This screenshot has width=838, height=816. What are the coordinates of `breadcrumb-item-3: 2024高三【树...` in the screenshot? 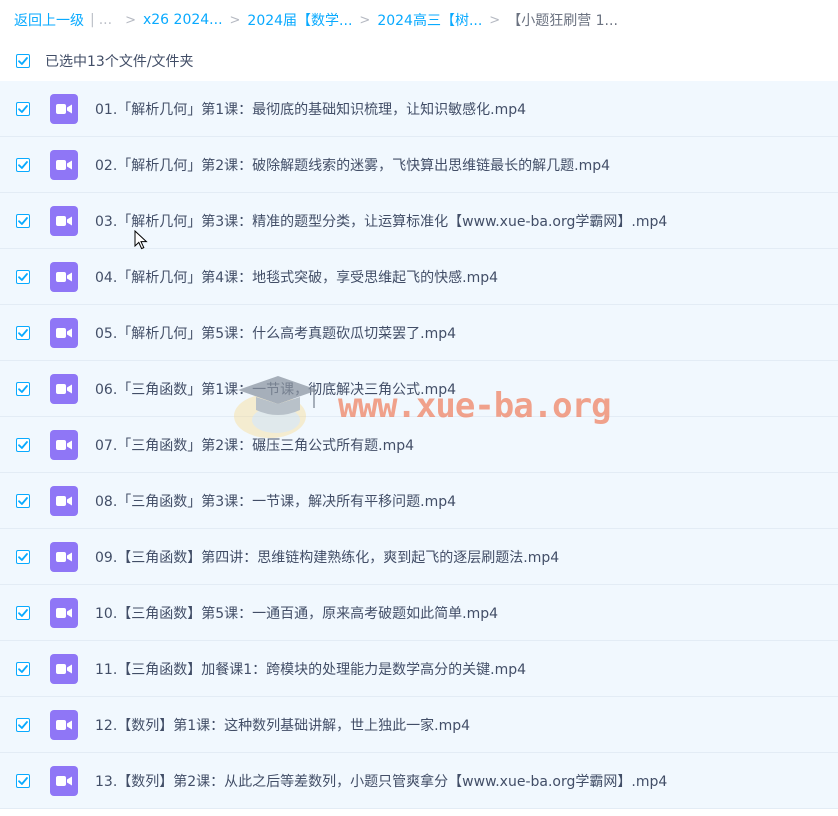 It's located at (429, 20).